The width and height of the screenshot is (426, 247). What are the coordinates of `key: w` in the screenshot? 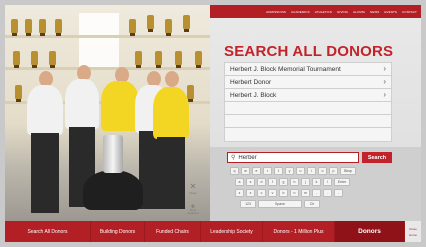 It's located at (245, 171).